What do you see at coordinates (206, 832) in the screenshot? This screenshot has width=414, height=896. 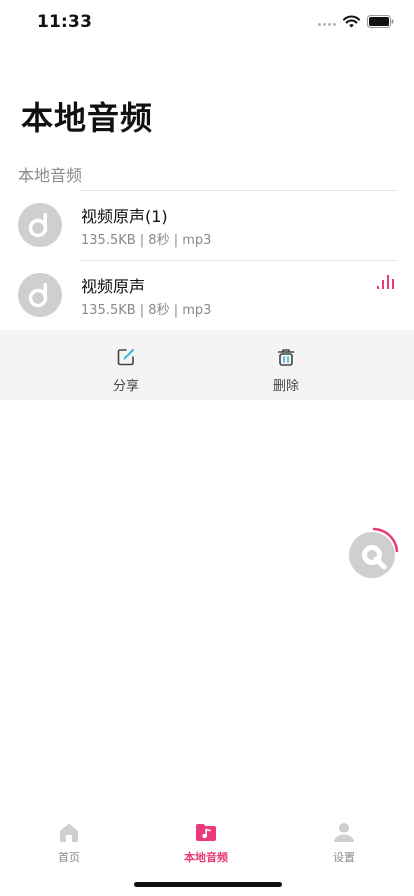 I see `music-folder-icon` at bounding box center [206, 832].